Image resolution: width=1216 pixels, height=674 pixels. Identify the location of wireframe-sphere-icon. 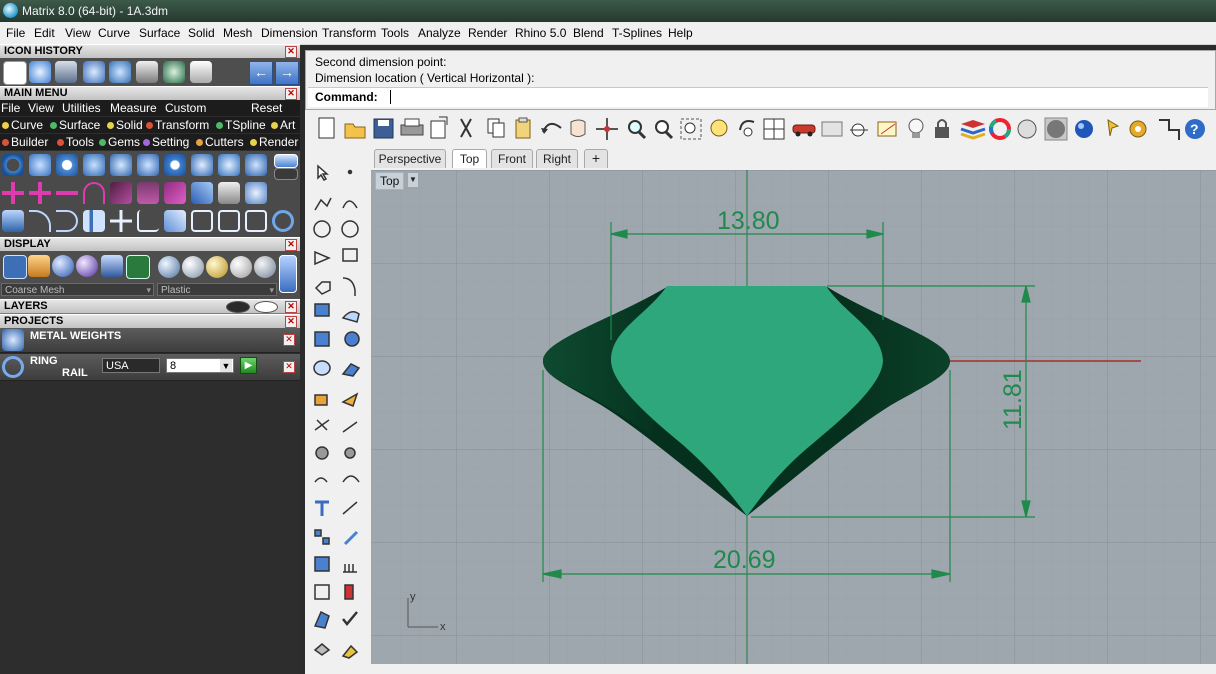
(193, 267).